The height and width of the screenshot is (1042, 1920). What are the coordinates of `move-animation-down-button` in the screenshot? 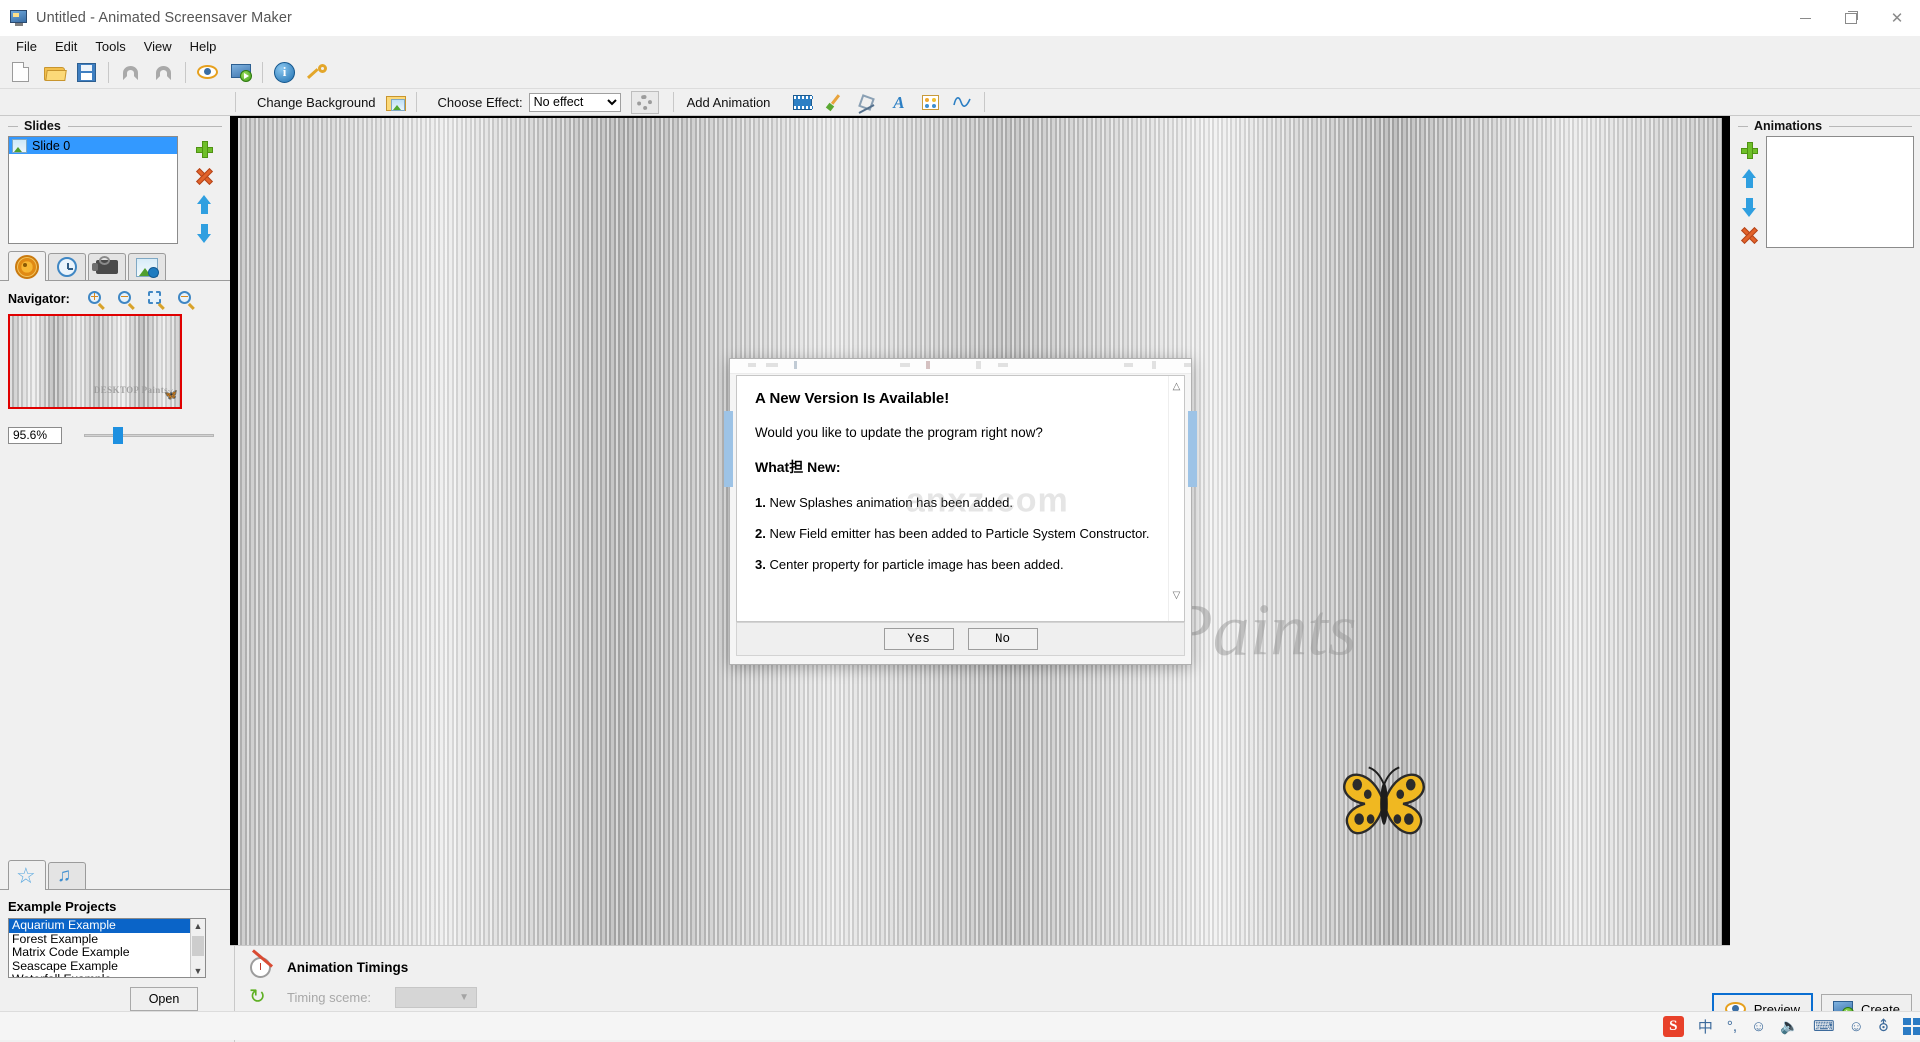 It's located at (1749, 207).